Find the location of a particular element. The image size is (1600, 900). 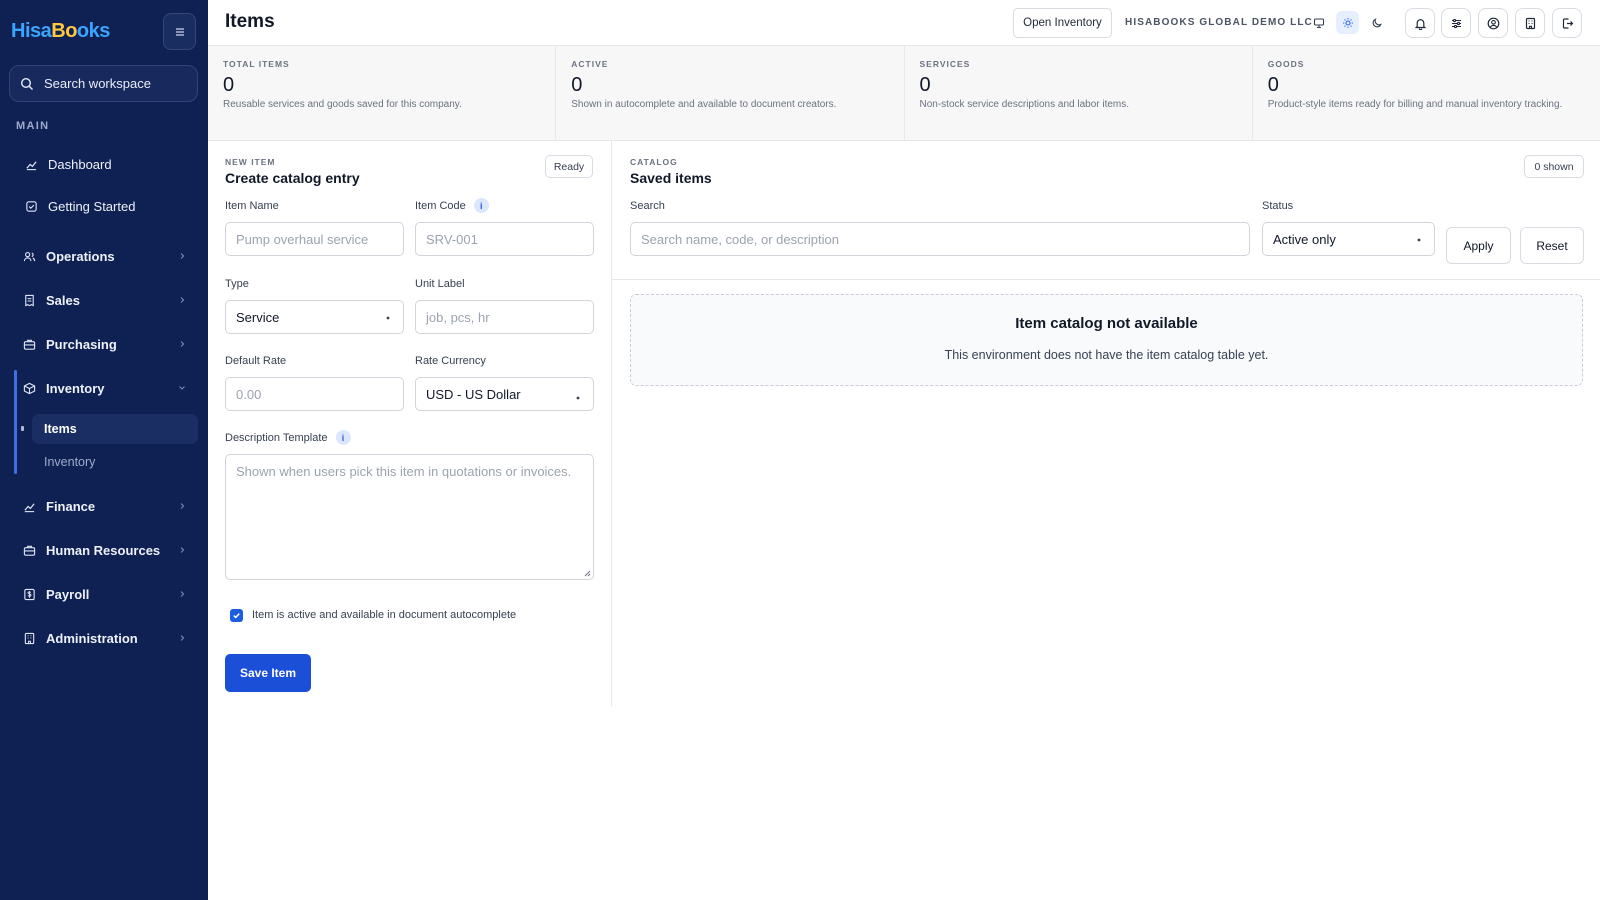

default-rate-label-text: Default Rate is located at coordinates (256, 361).